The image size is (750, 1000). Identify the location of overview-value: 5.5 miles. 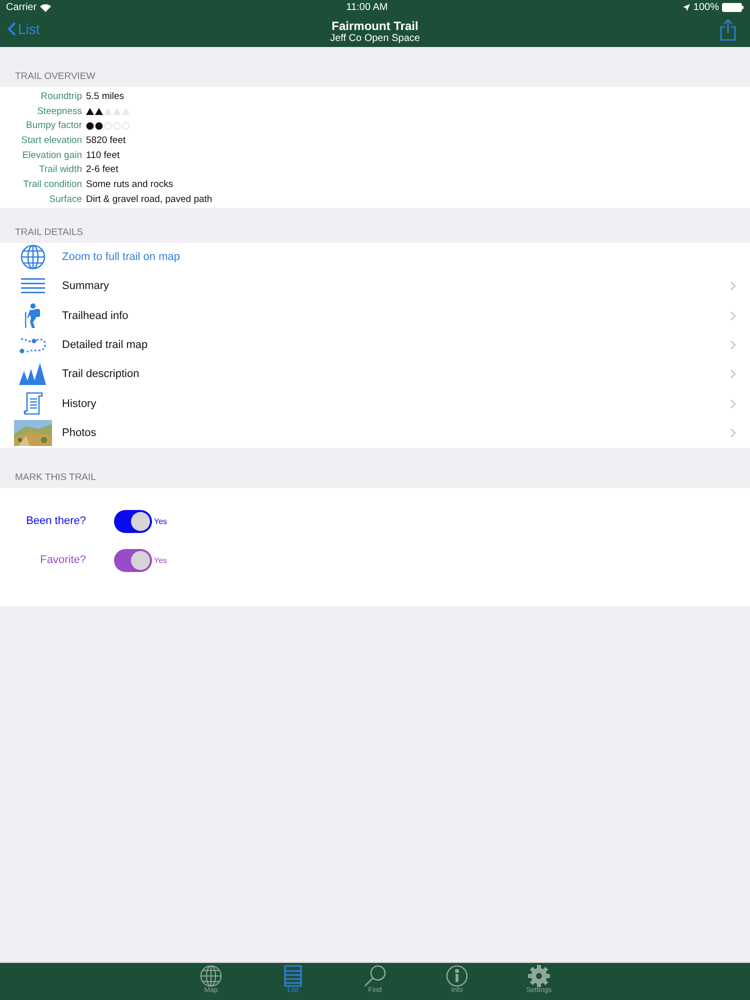
(106, 96).